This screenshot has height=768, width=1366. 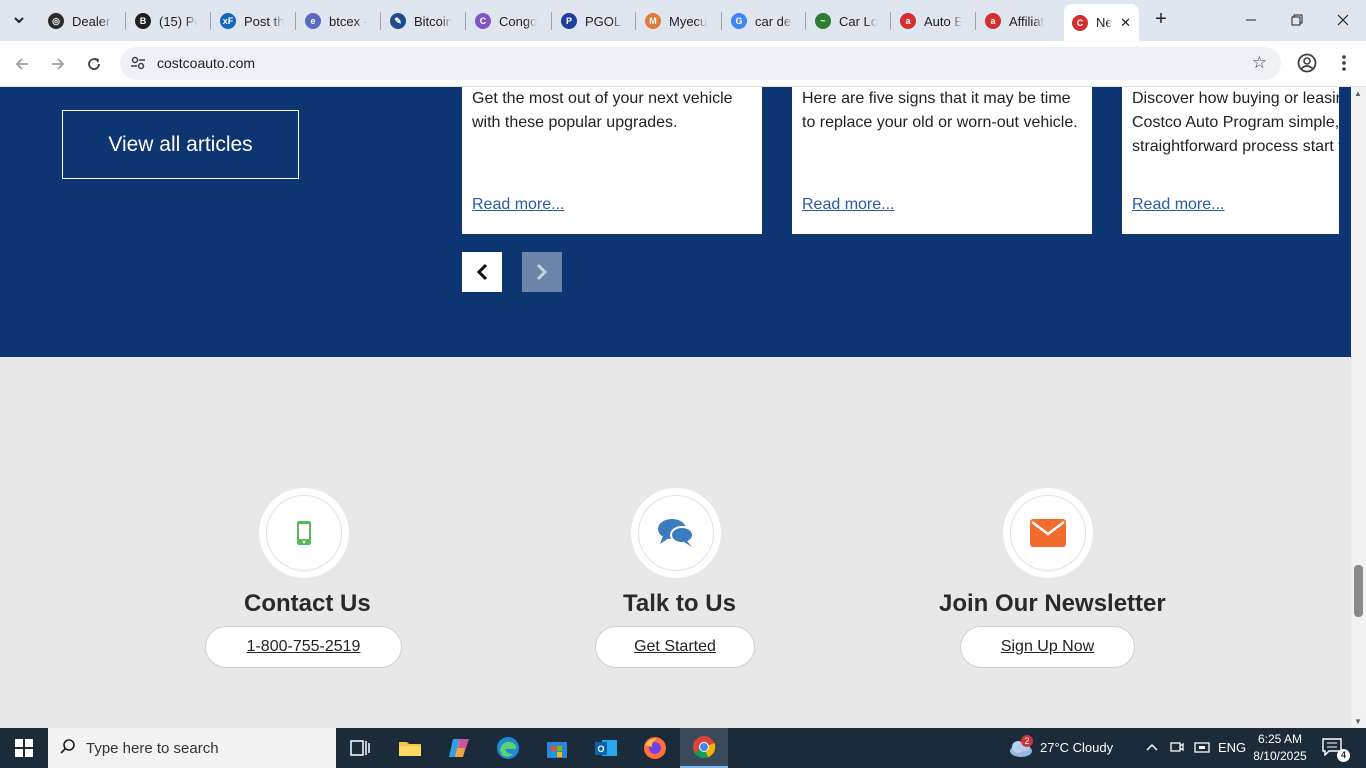 I want to click on chrome-button, so click(x=704, y=748).